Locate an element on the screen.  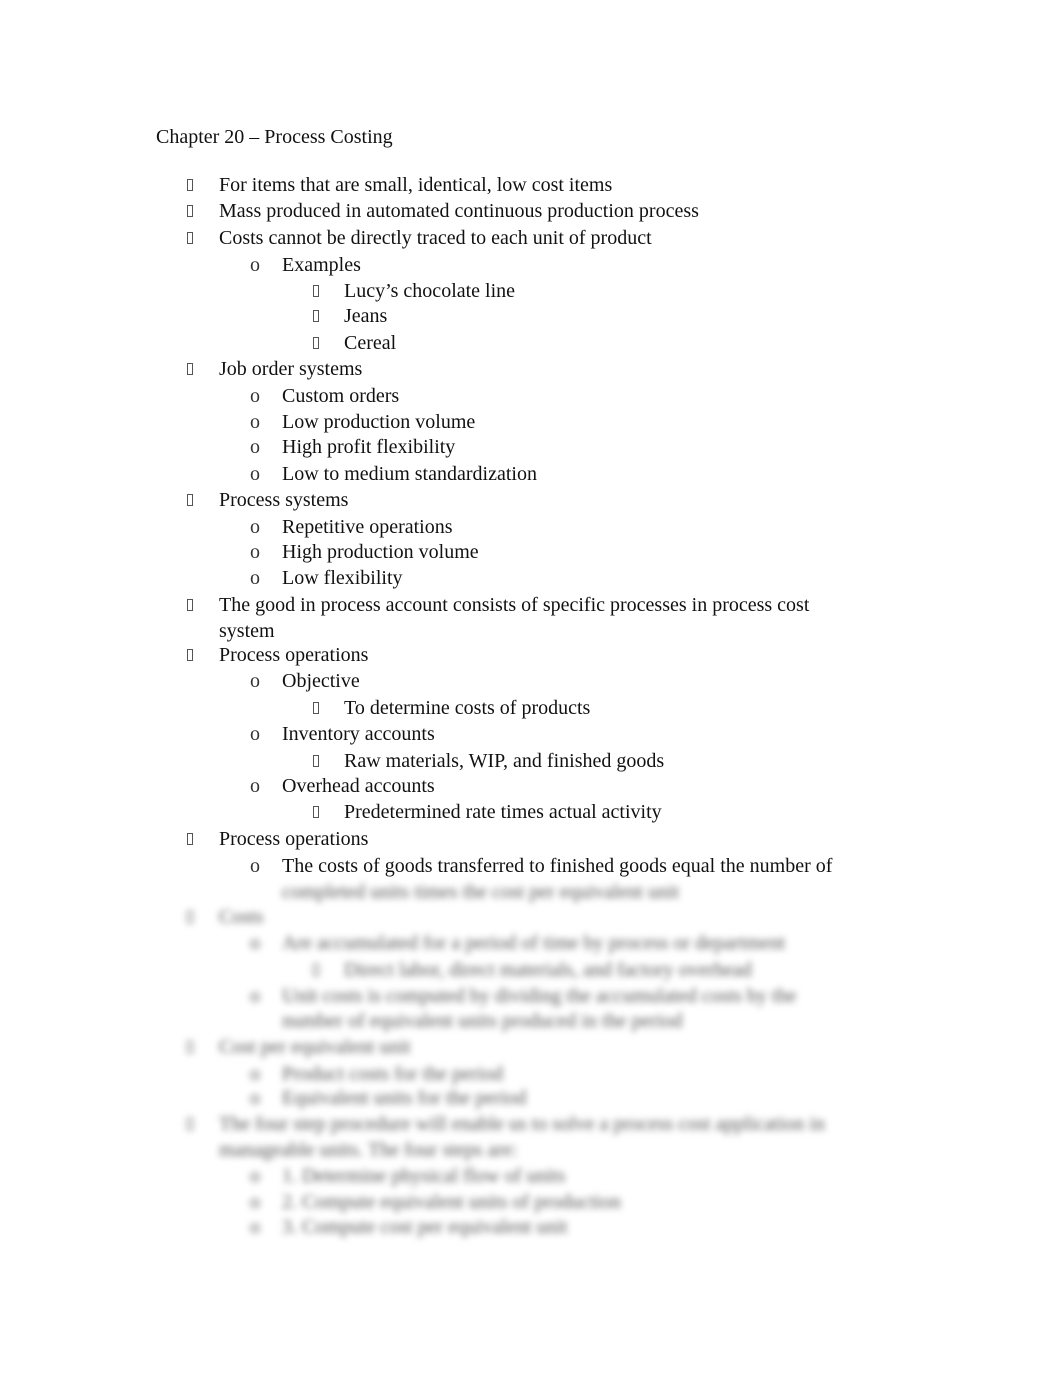
blurred-list-item: Costs is located at coordinates (241, 917).